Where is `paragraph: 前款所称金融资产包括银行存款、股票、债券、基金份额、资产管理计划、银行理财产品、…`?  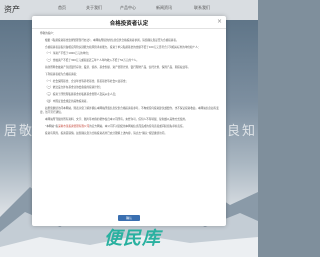
paragraph: 前款所称金融资产包括银行存款、股票、债券、基金份额、资产管理计划、银行理财产品、… is located at coordinates (118, 67).